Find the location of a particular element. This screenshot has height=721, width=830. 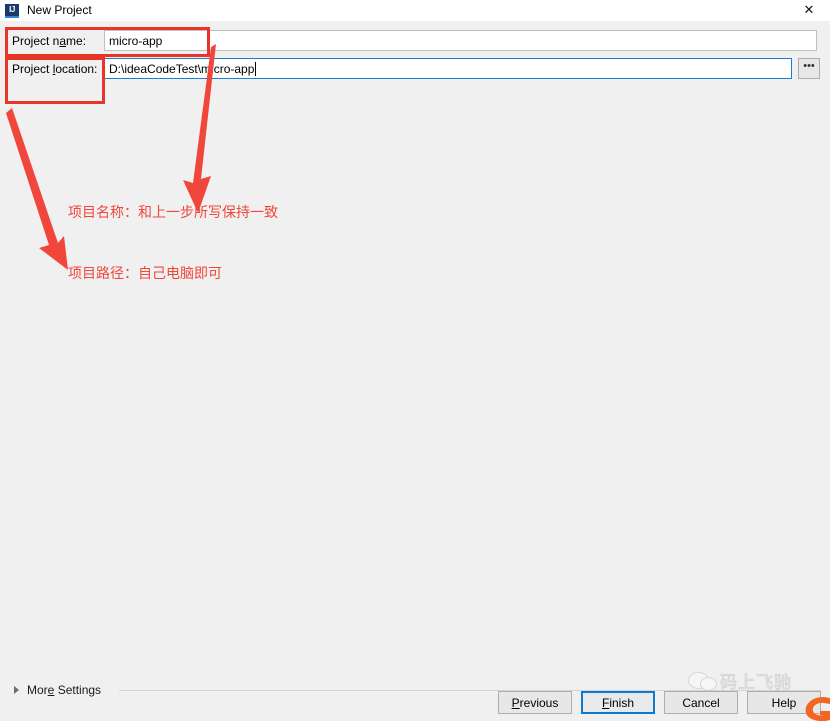

project-name-row: Project name: micro-app is located at coordinates (414, 40).